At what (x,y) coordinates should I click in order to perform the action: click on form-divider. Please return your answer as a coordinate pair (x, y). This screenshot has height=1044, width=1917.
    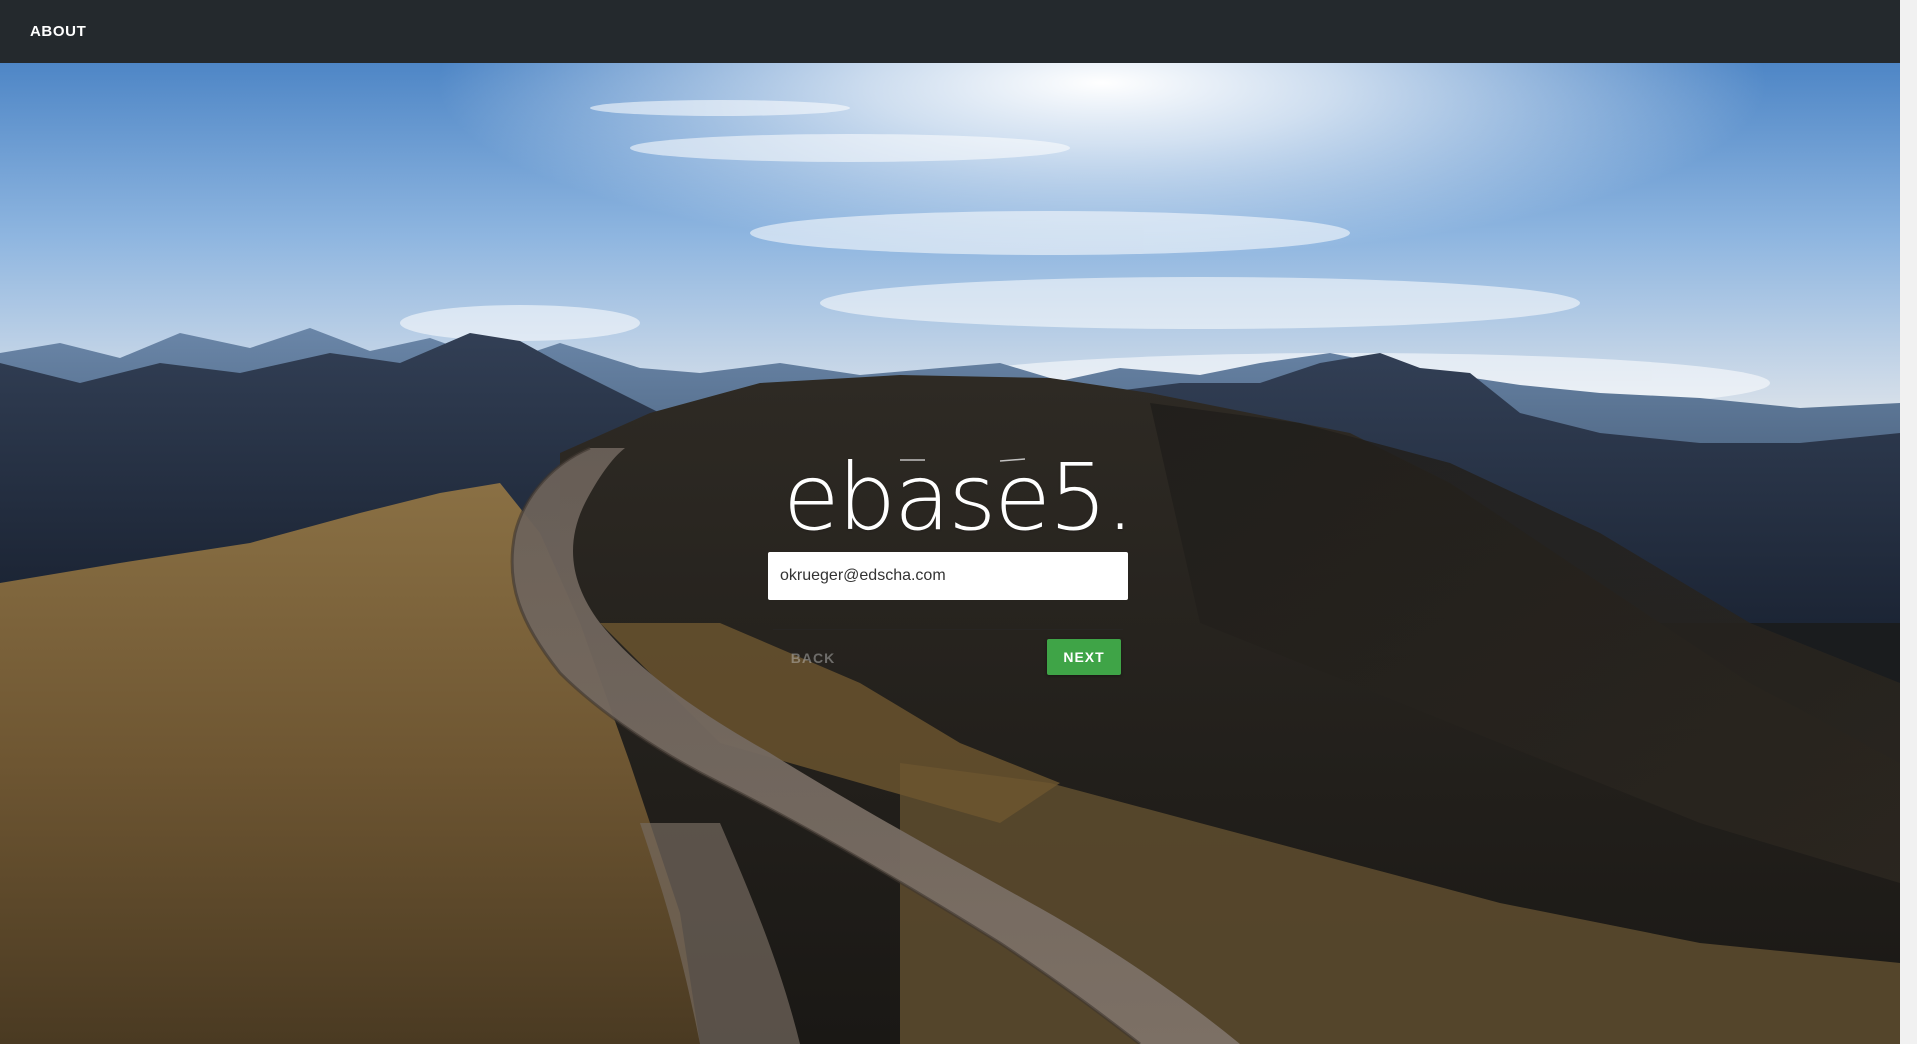
    Looking at the image, I should click on (948, 629).